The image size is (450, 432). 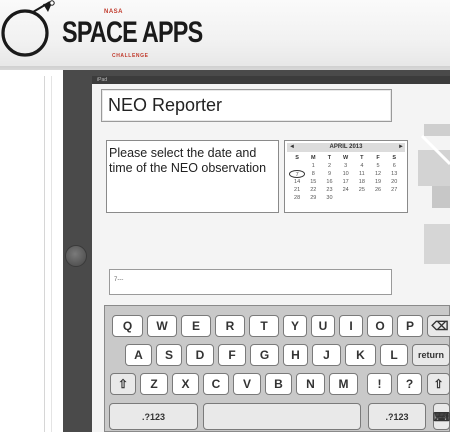 What do you see at coordinates (297, 182) in the screenshot?
I see `calendar-day: 14` at bounding box center [297, 182].